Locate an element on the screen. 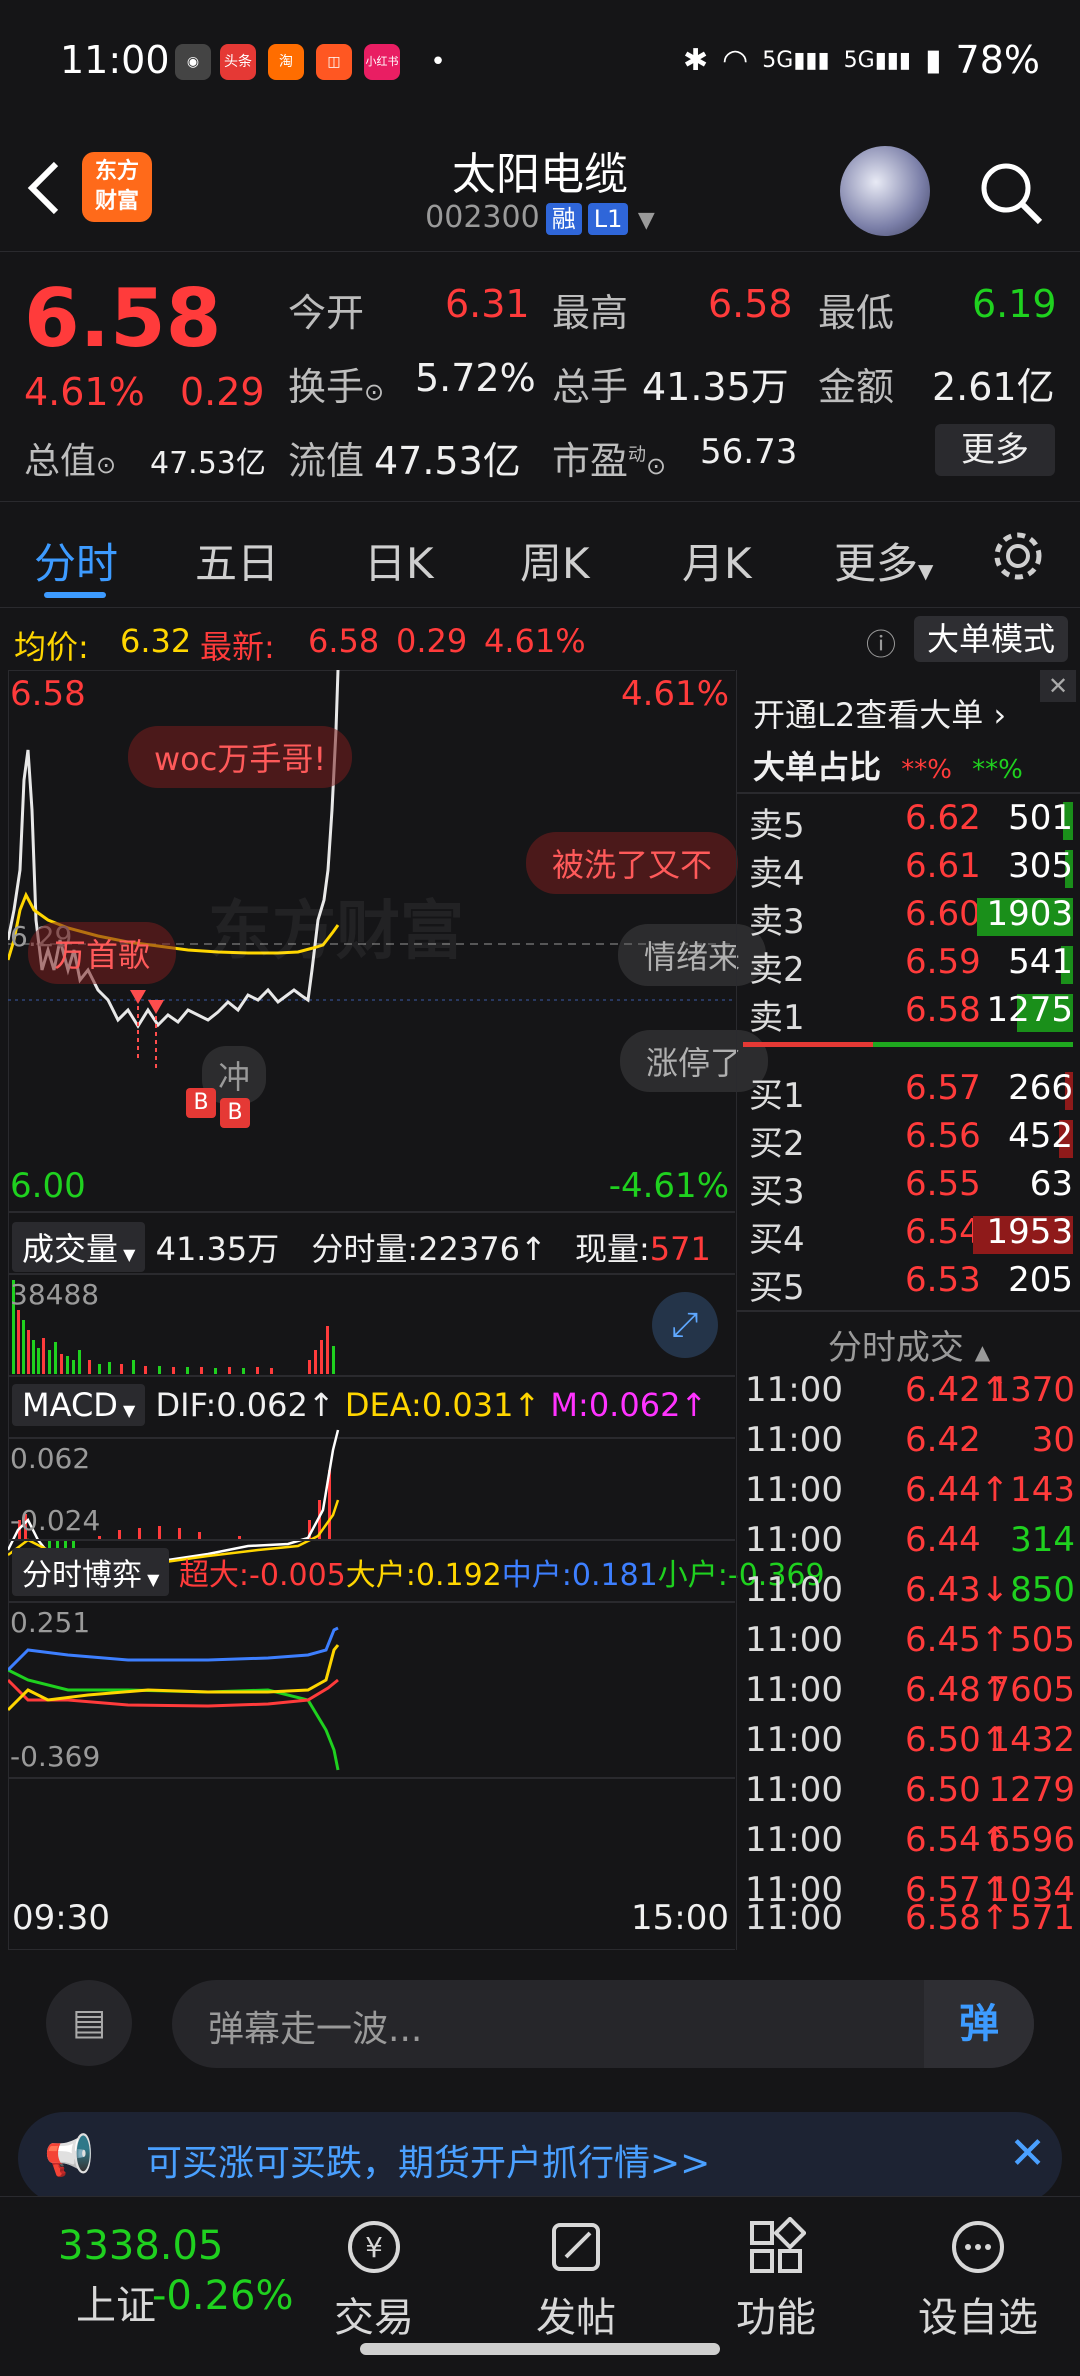 The width and height of the screenshot is (1080, 2376). ask-row-5: 卖5 6.62 501 is located at coordinates (910, 822).